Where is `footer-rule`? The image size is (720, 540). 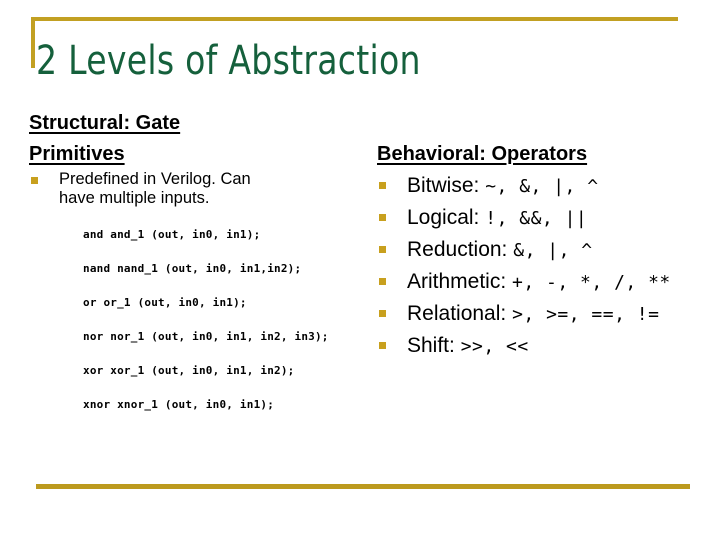
footer-rule is located at coordinates (363, 486).